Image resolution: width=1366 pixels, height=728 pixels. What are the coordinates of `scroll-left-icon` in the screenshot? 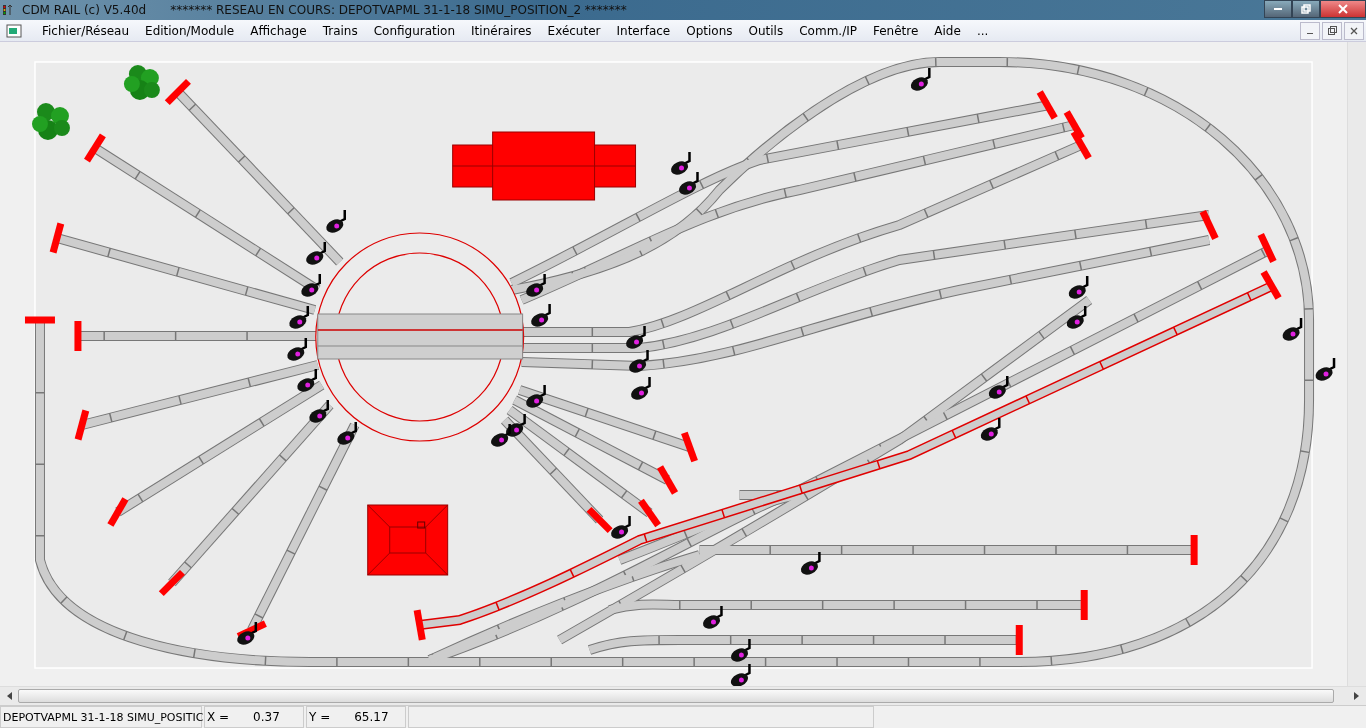 It's located at (10, 696).